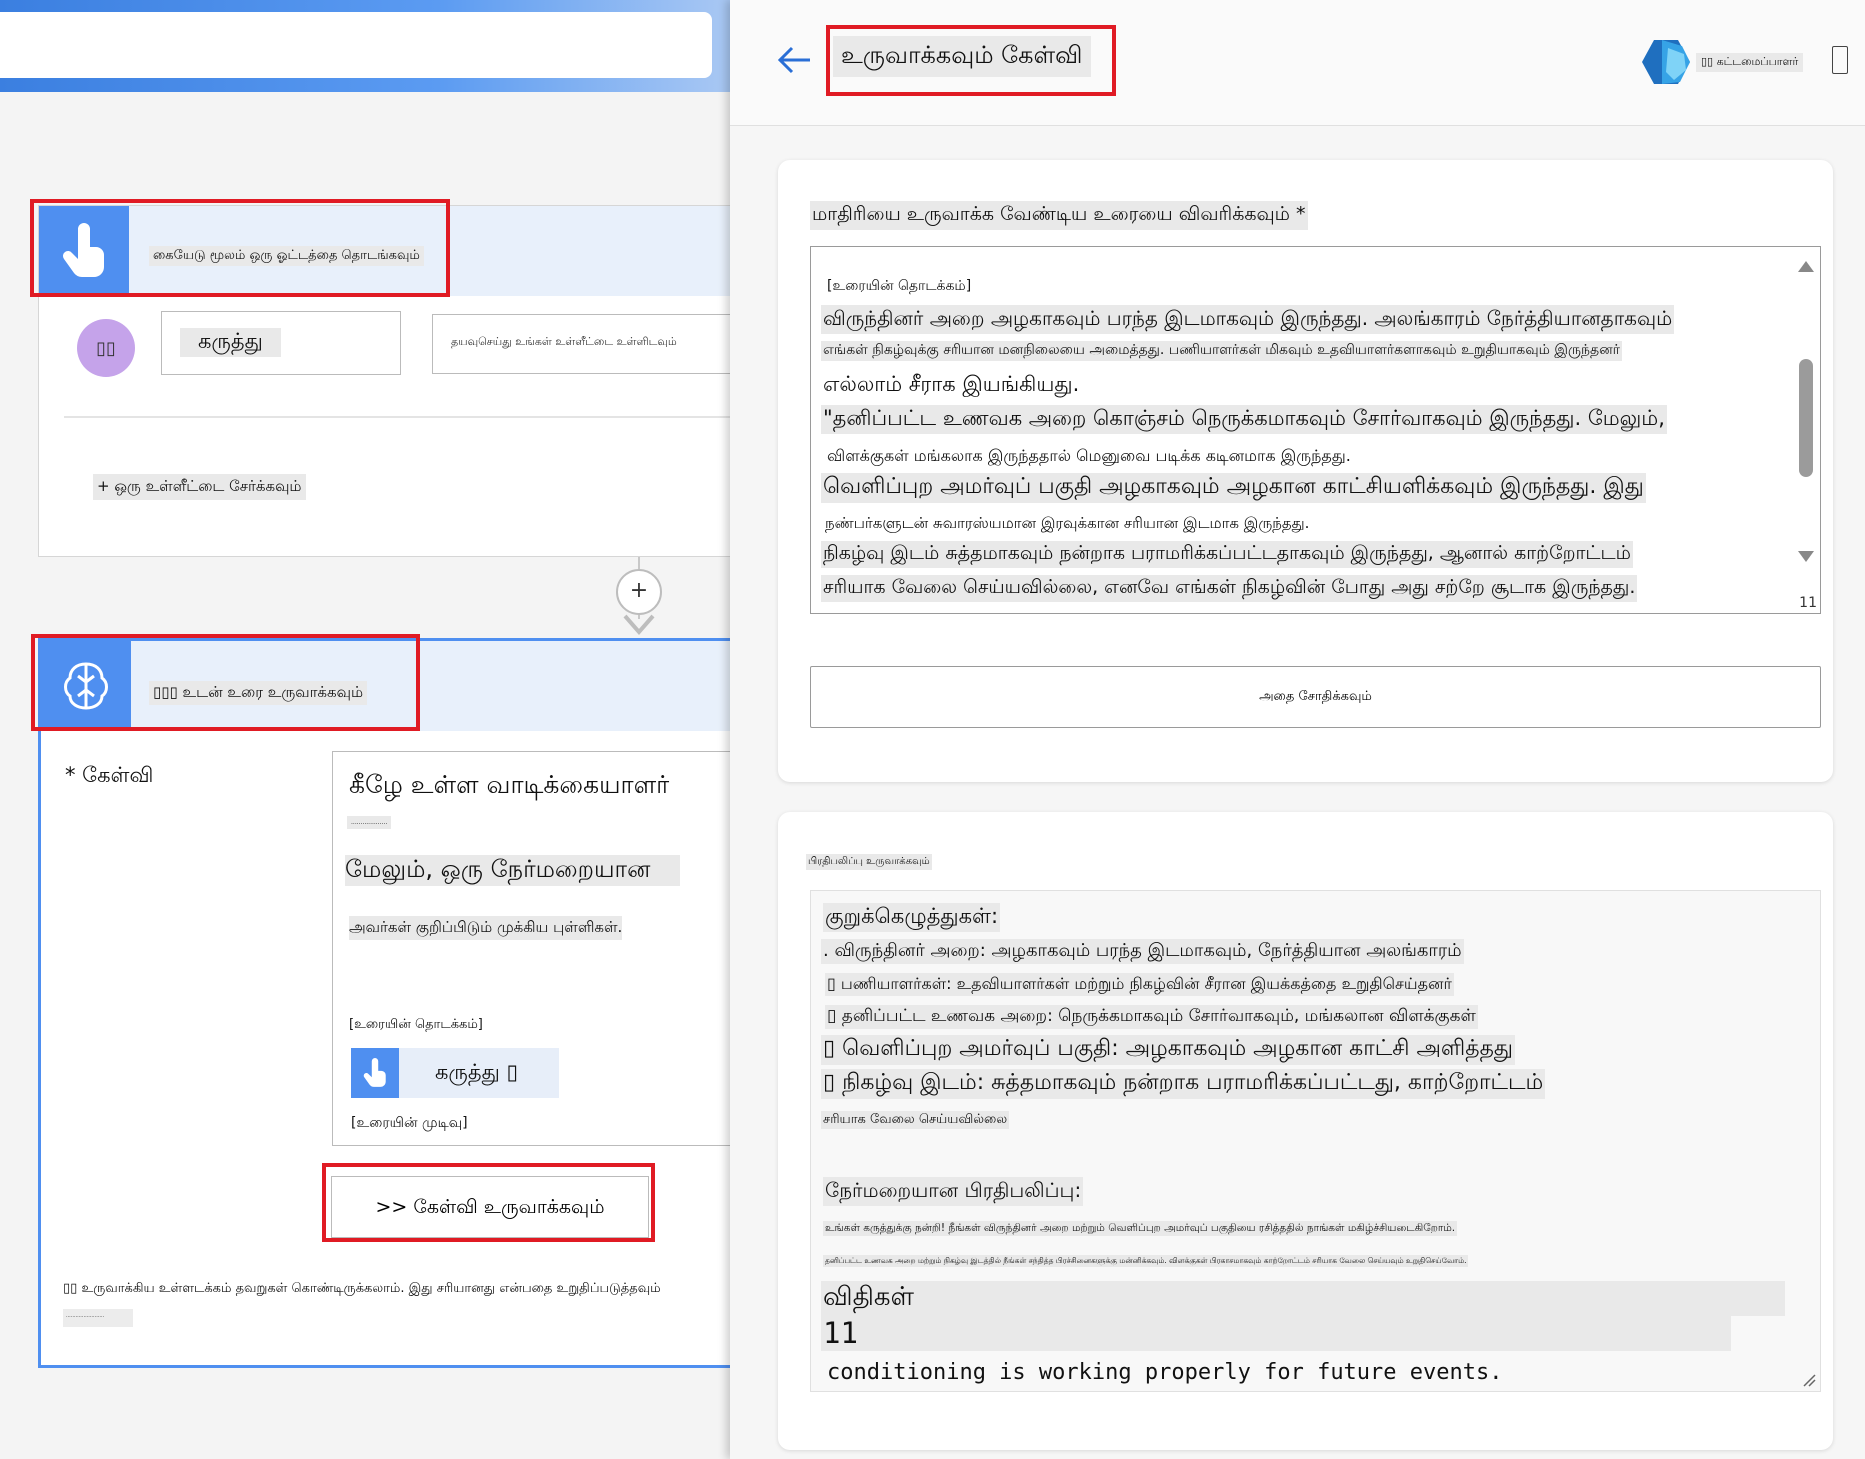  I want to click on scroll-down-icon, so click(1806, 556).